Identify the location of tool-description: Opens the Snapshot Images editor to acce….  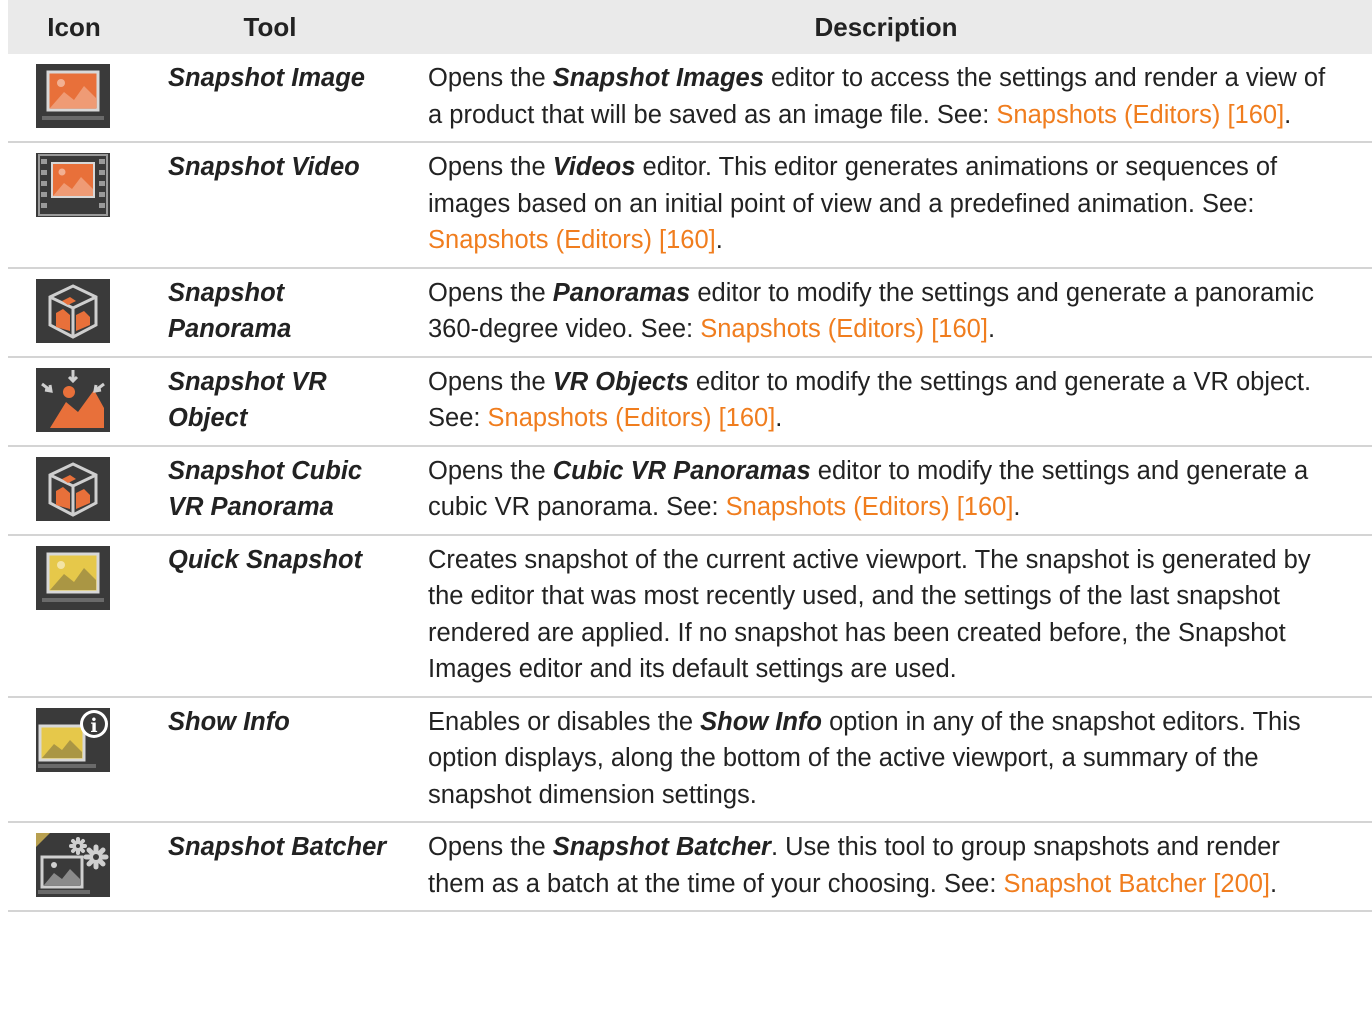
(877, 96).